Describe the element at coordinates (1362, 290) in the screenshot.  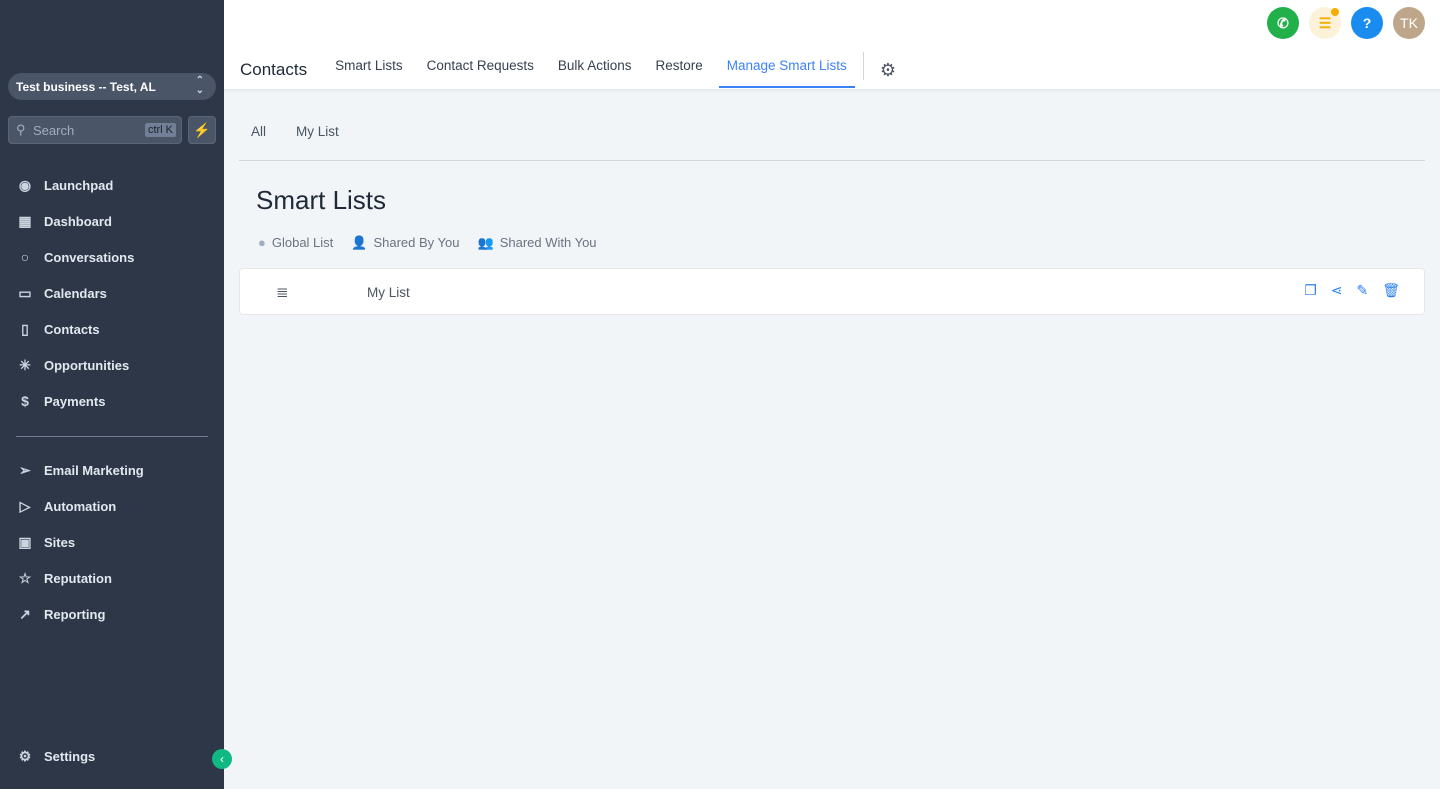
I see `pencil-icon: ✎` at that location.